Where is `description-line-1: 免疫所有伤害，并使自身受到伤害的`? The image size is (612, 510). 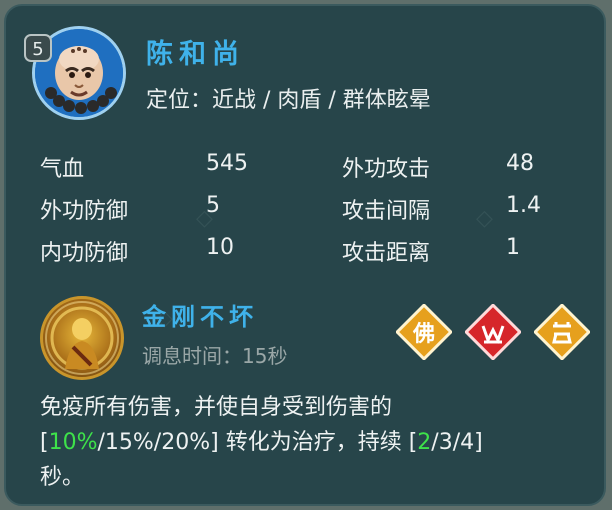
description-line-1: 免疫所有伤害，并使自身受到伤害的 is located at coordinates (216, 407).